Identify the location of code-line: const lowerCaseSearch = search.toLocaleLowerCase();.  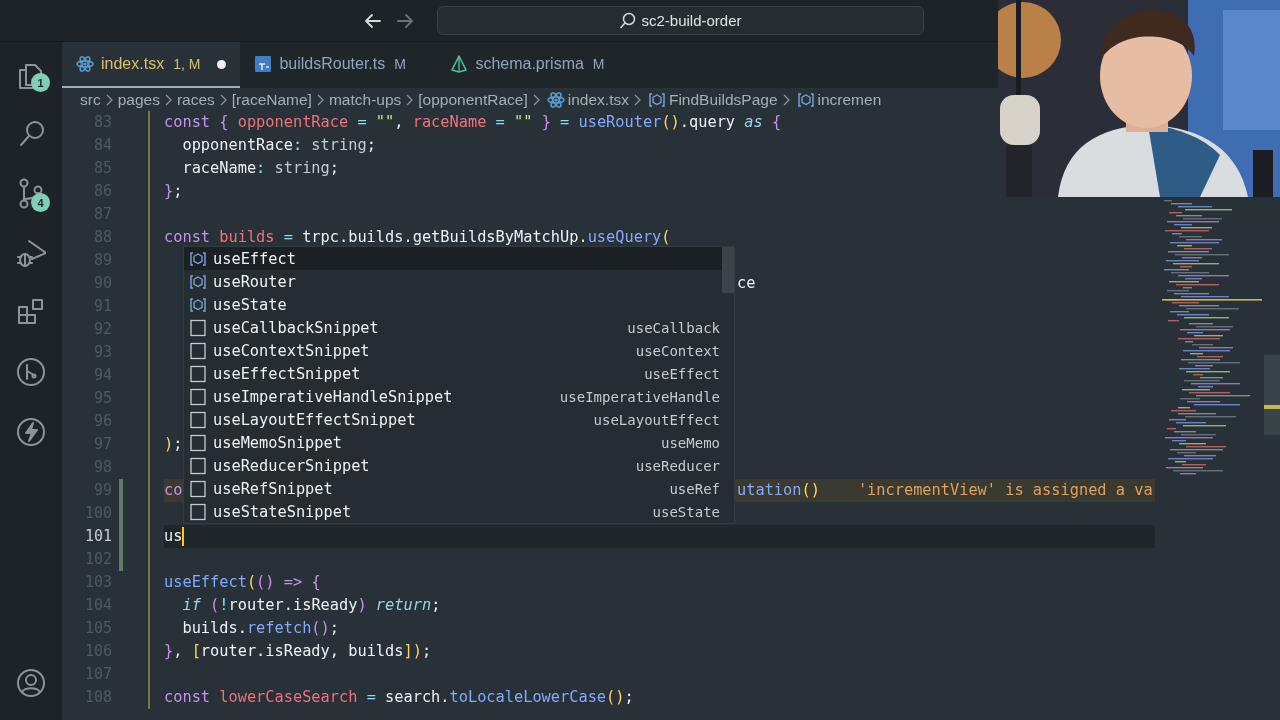
(399, 697).